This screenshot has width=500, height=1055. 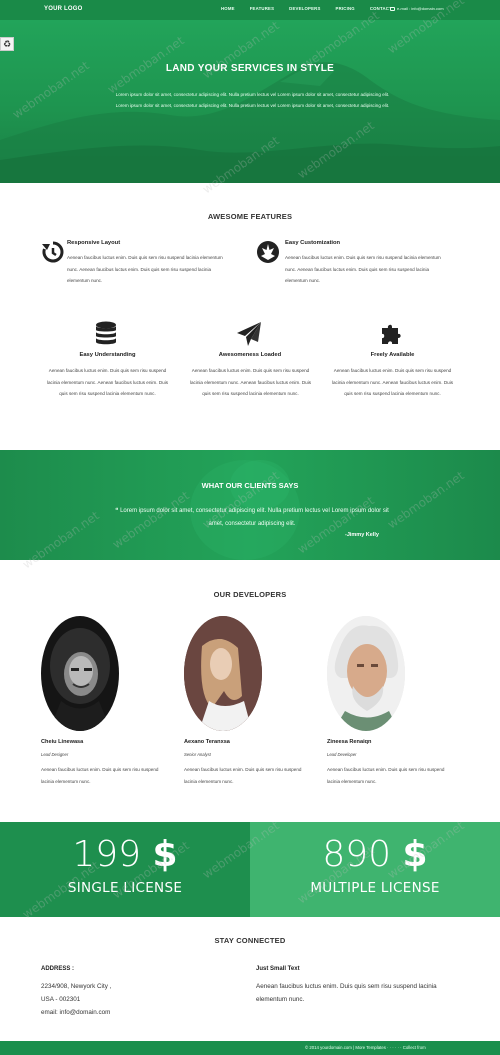 What do you see at coordinates (250, 355) in the screenshot?
I see `feature-title: Awesomeness Loaded` at bounding box center [250, 355].